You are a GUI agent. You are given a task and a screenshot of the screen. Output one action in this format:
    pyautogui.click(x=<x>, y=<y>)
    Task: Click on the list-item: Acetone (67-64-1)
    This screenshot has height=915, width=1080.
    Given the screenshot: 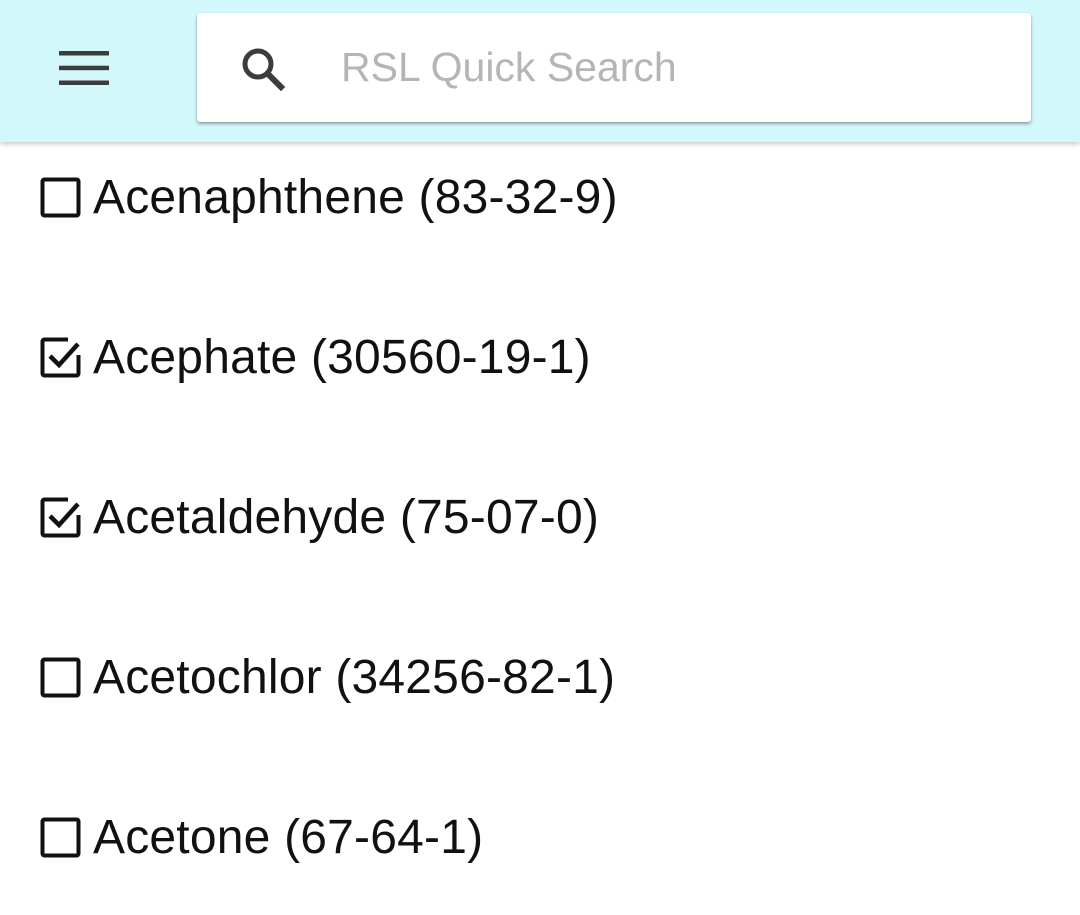 What is the action you would take?
    pyautogui.click(x=261, y=837)
    